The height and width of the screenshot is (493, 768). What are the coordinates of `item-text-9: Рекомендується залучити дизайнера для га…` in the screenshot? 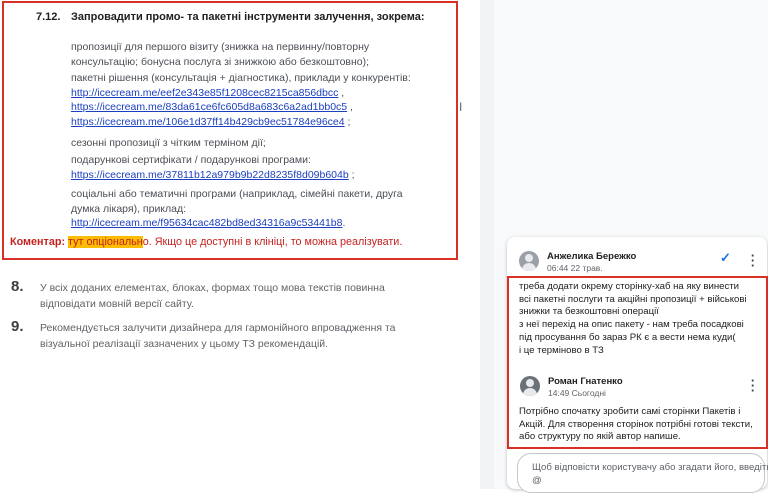 It's located at (218, 336).